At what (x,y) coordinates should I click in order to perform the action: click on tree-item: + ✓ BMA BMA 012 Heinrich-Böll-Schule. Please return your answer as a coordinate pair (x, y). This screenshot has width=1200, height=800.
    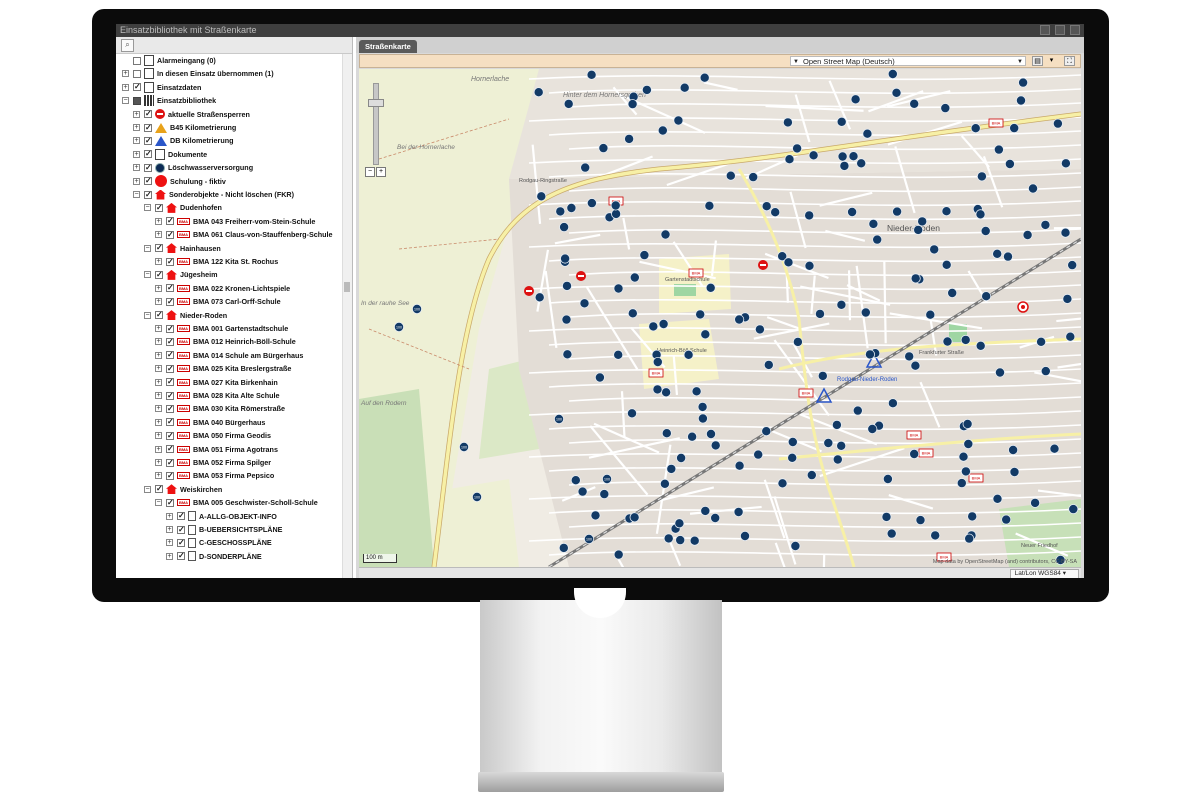
    Looking at the image, I should click on (225, 341).